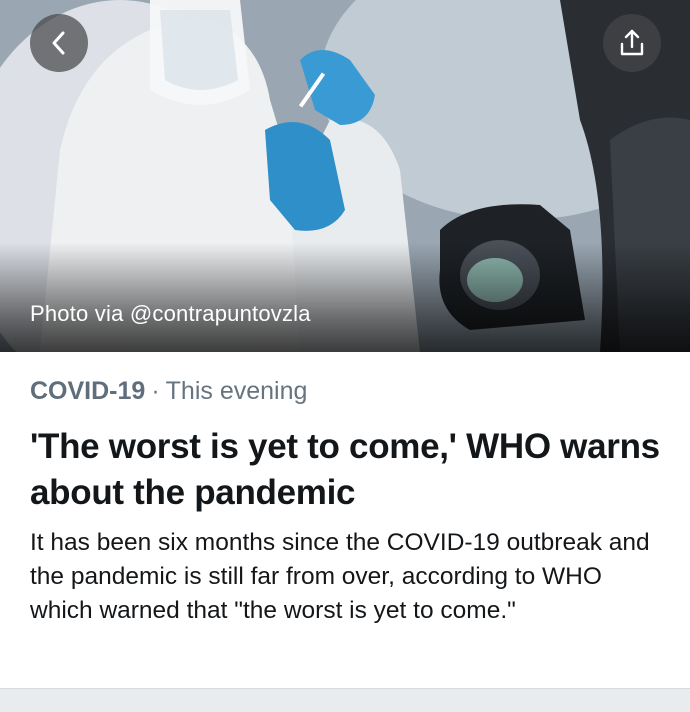  What do you see at coordinates (170, 313) in the screenshot?
I see `photo-credit: Photo via @contrapuntovzla` at bounding box center [170, 313].